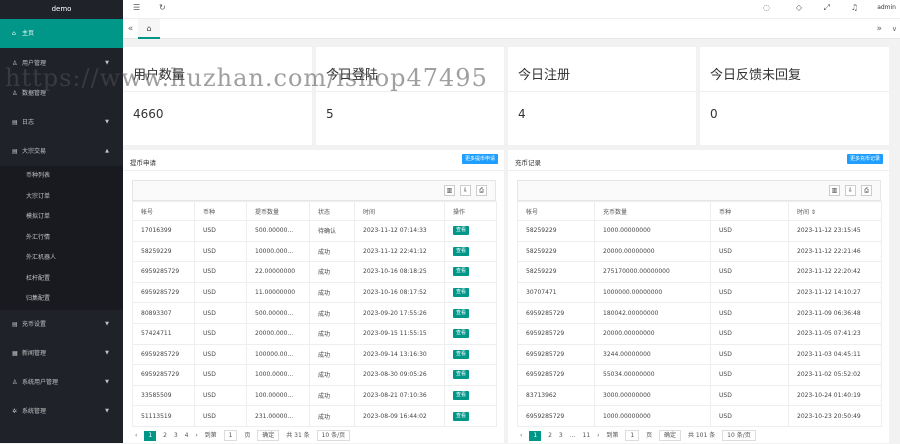 This screenshot has width=900, height=444. Describe the element at coordinates (61, 197) in the screenshot. I see `submenu-item: 大宗订单` at that location.